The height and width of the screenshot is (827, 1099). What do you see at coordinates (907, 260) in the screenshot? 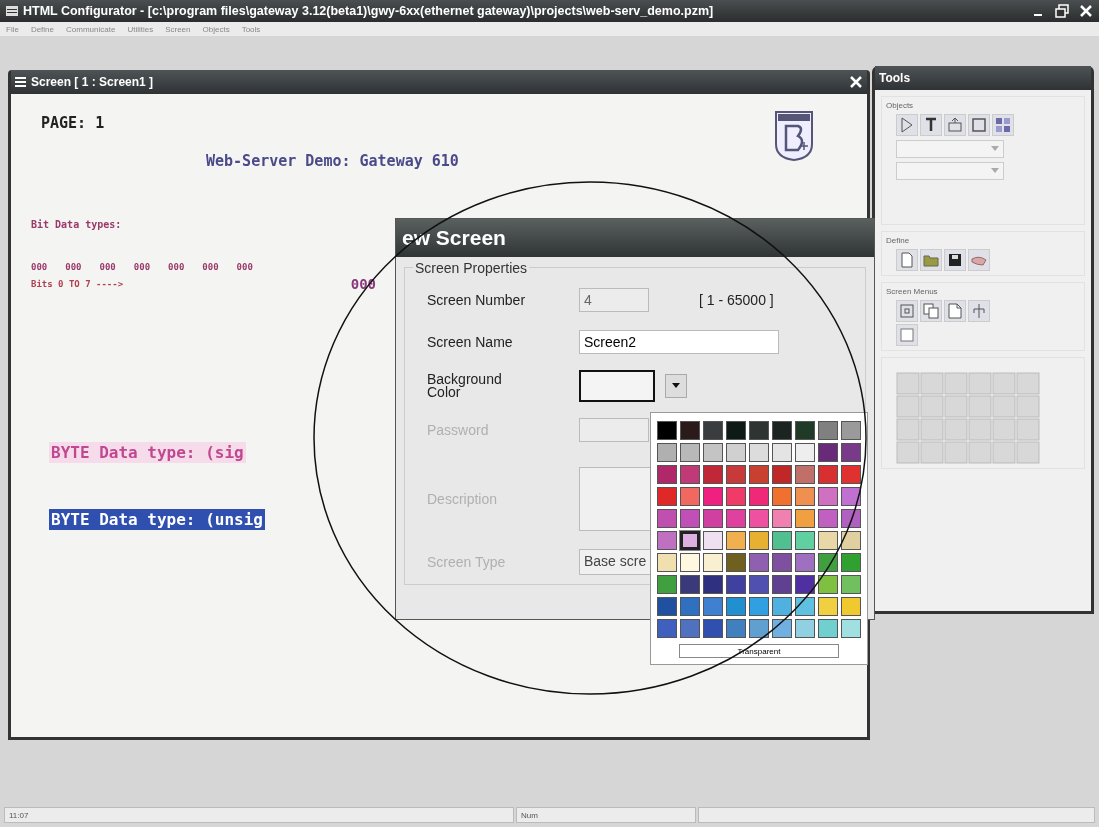
I see `new-file-icon` at bounding box center [907, 260].